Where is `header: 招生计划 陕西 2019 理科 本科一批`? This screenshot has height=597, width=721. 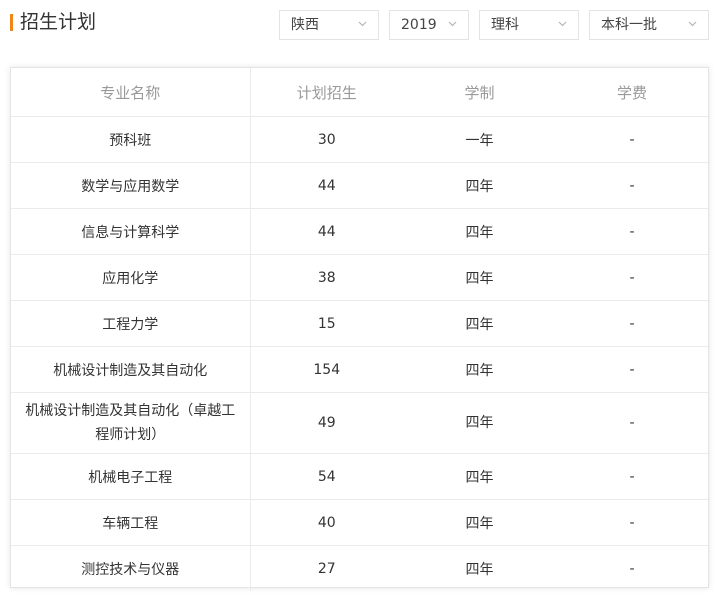 header: 招生计划 陕西 2019 理科 本科一批 is located at coordinates (360, 24).